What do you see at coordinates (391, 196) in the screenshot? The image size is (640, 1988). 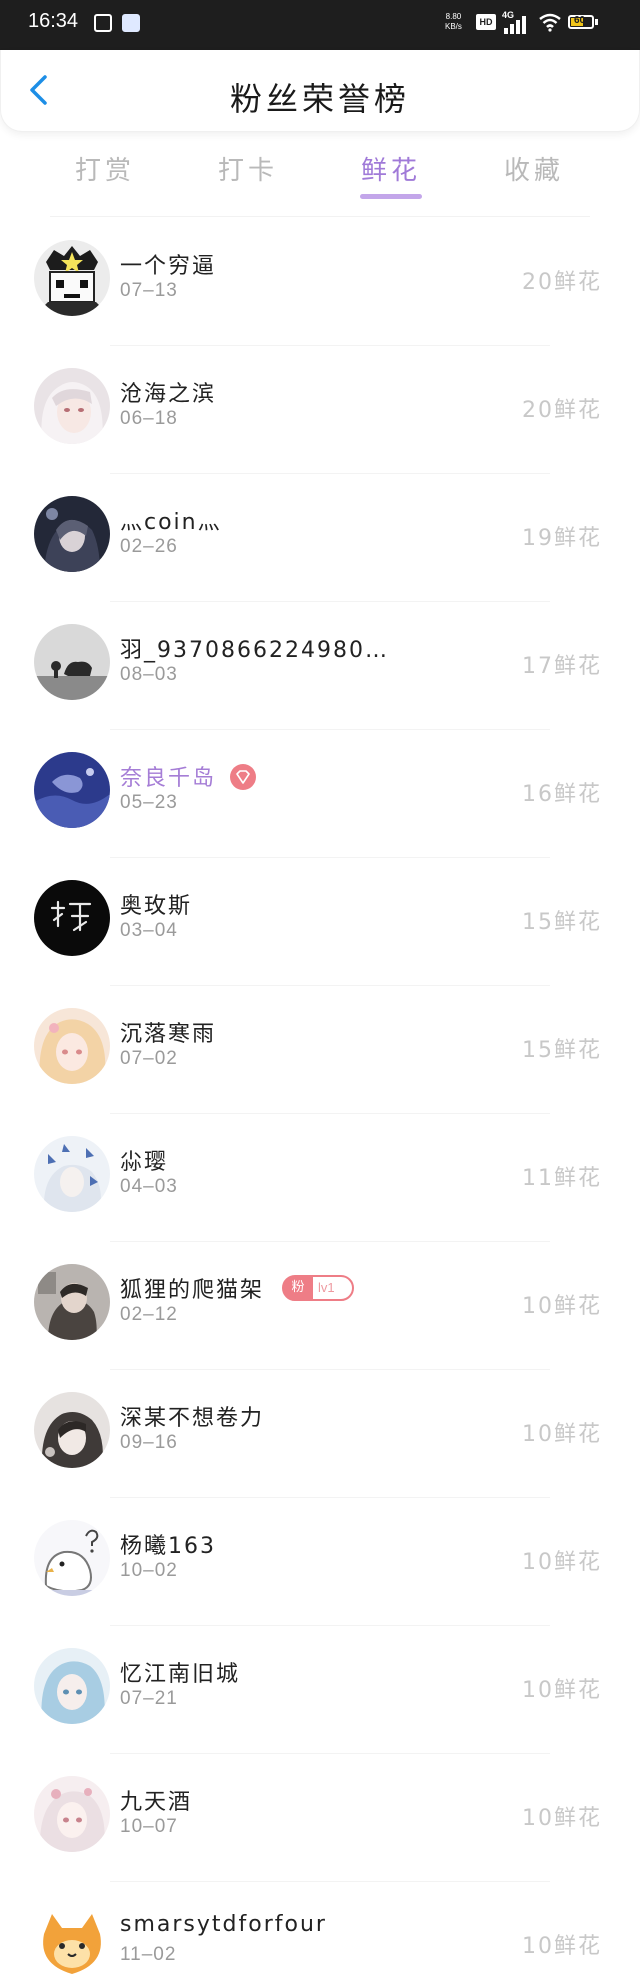 I see `active-tab-indicator` at bounding box center [391, 196].